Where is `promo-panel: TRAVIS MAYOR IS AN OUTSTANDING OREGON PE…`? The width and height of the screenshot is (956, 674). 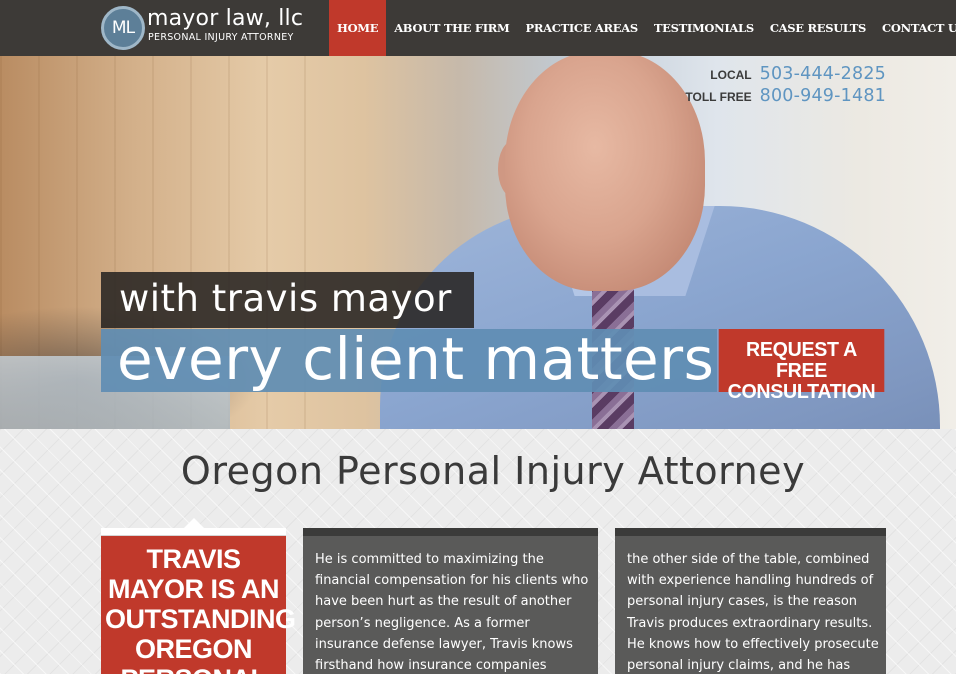 promo-panel: TRAVIS MAYOR IS AN OUTSTANDING OREGON PE… is located at coordinates (198, 596).